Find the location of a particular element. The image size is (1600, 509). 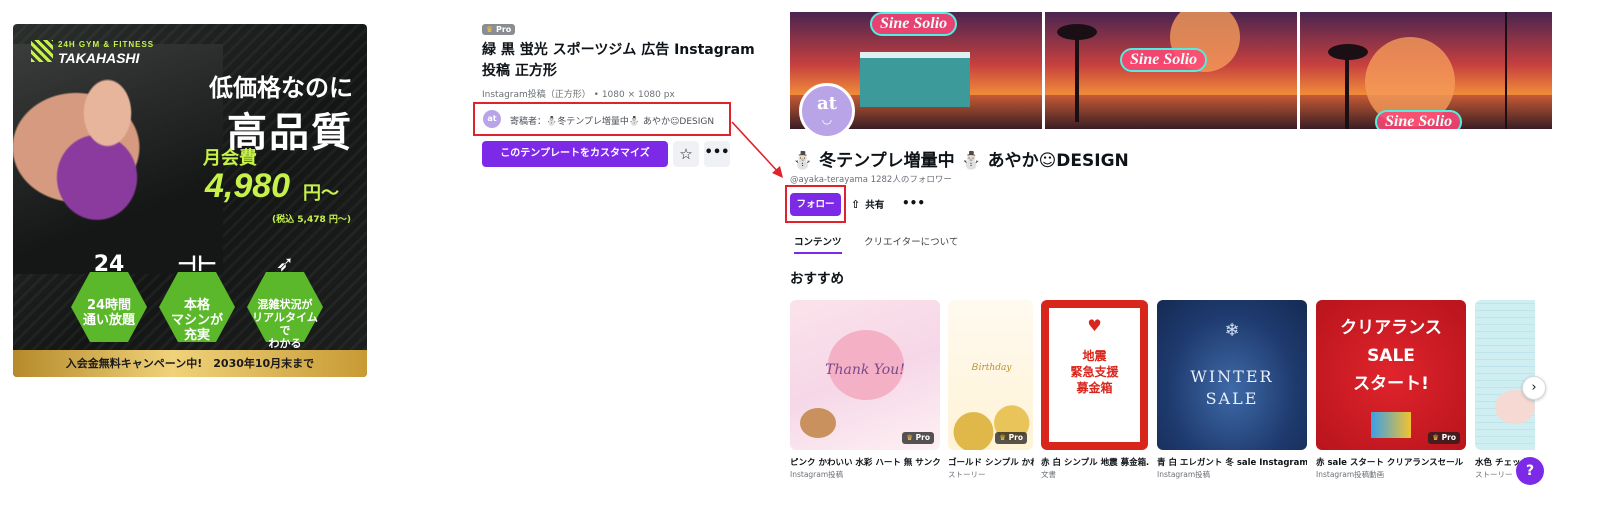

follow-button: フォロー is located at coordinates (815, 204).